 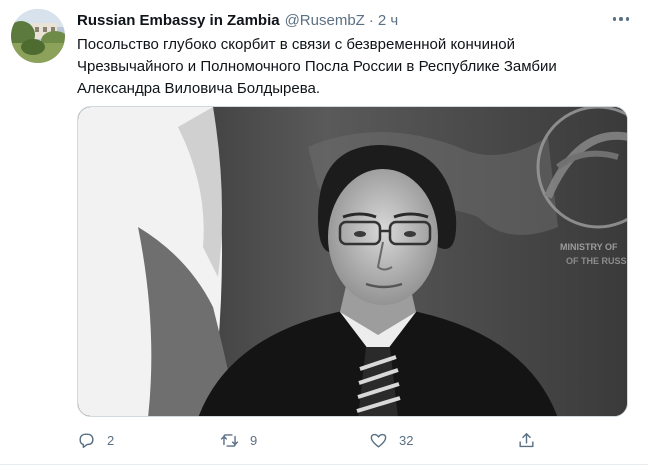 I want to click on emblem-text-1: MINISTRY OF, so click(x=589, y=247).